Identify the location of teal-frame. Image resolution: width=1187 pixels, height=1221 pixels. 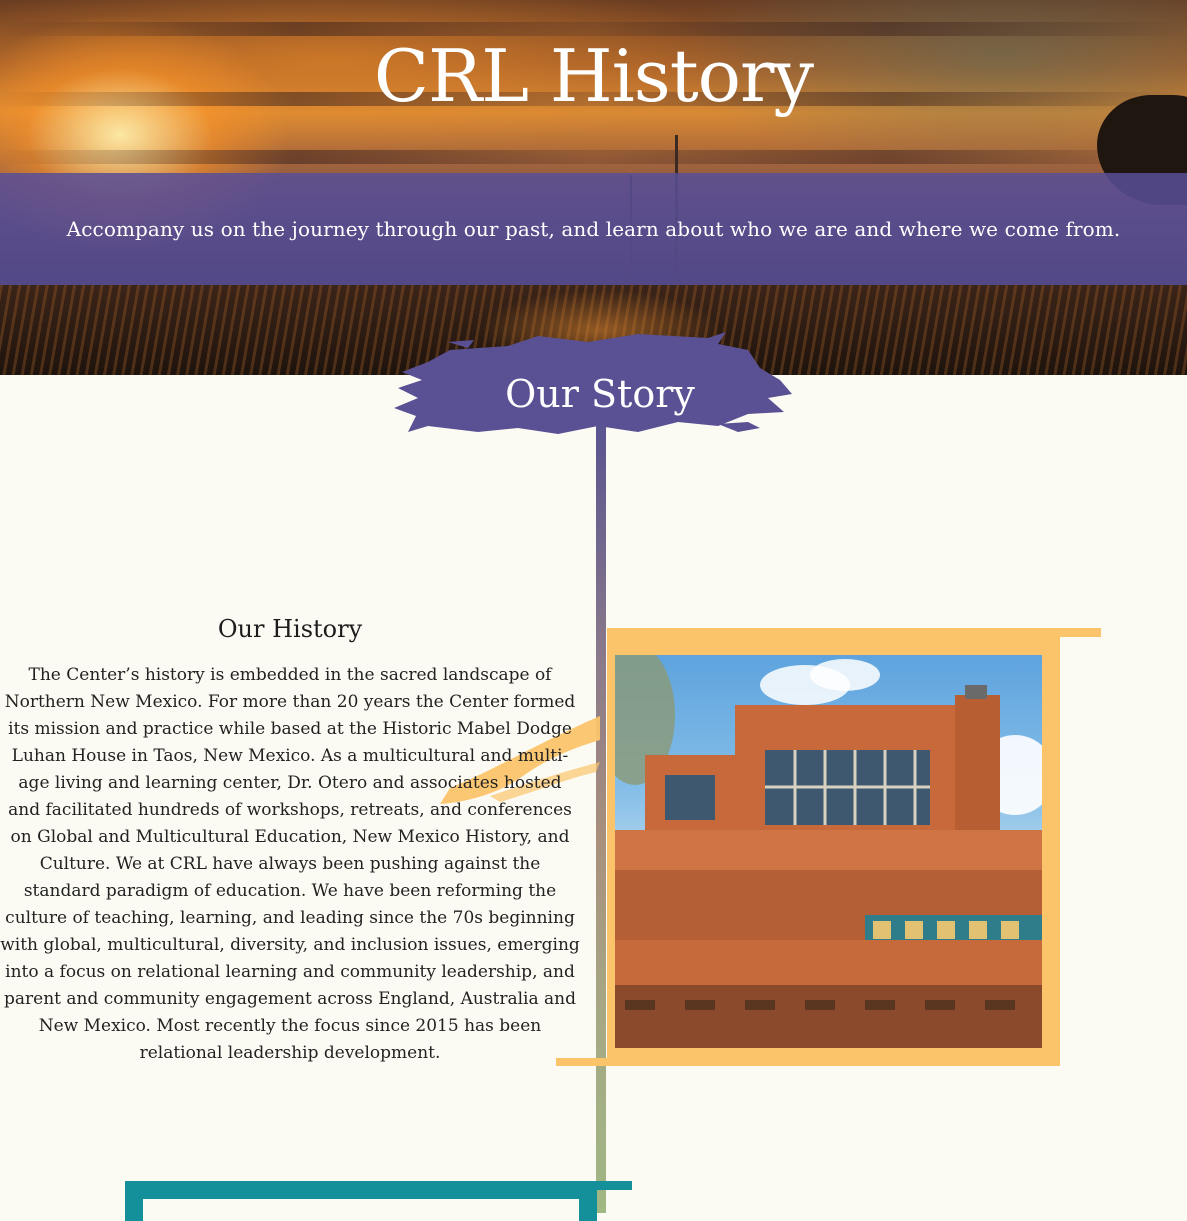
(361, 1201).